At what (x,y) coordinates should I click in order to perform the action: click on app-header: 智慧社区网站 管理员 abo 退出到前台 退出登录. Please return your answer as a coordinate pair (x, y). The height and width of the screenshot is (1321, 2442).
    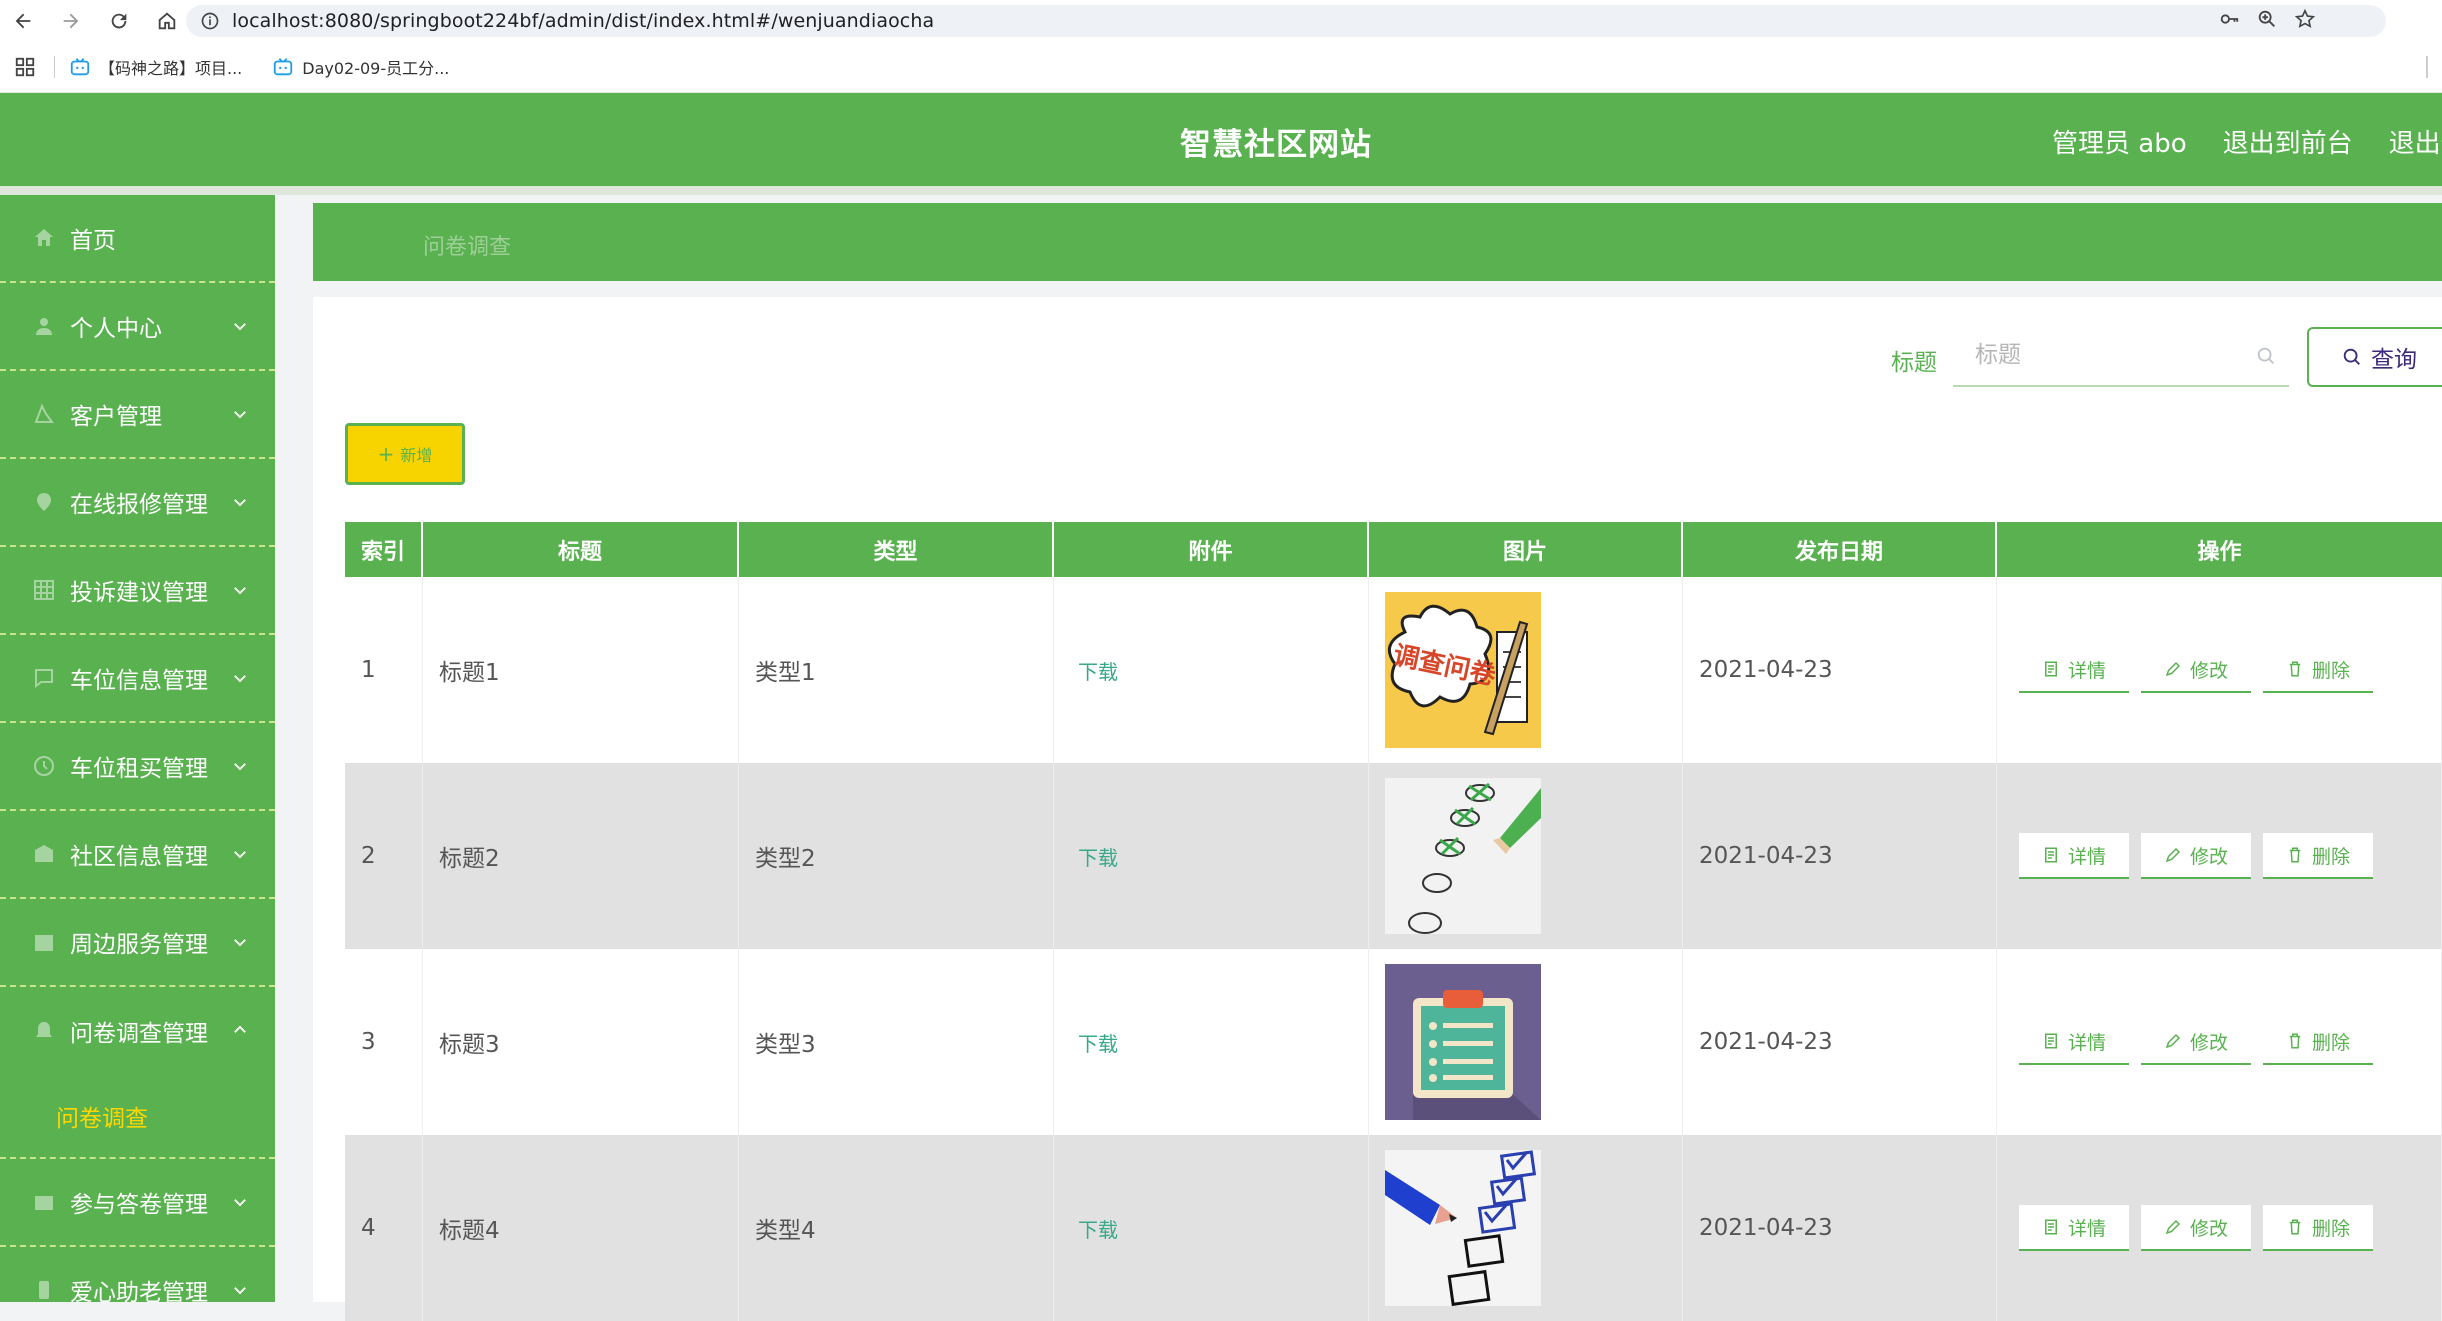
    Looking at the image, I should click on (1221, 139).